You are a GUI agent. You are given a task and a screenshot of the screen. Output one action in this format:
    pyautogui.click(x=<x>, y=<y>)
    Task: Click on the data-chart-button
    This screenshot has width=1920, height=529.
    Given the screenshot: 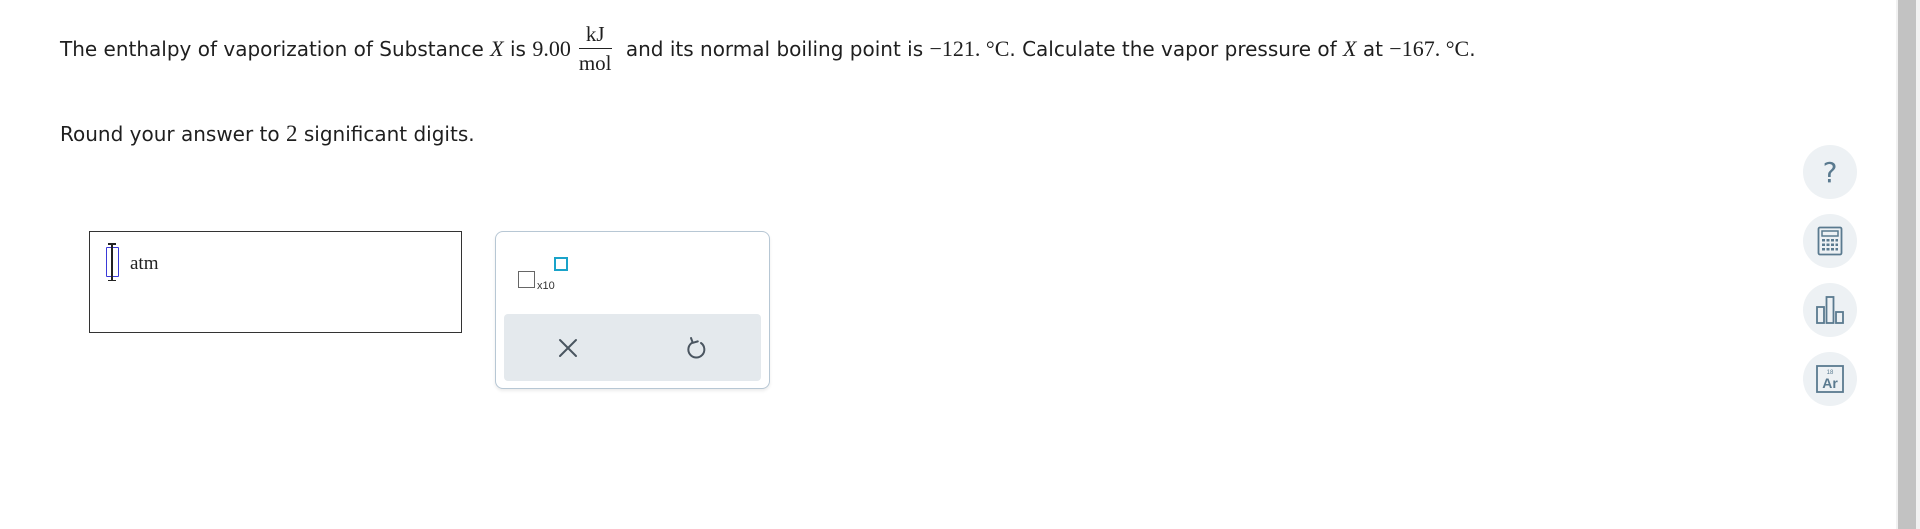 What is the action you would take?
    pyautogui.click(x=1830, y=310)
    